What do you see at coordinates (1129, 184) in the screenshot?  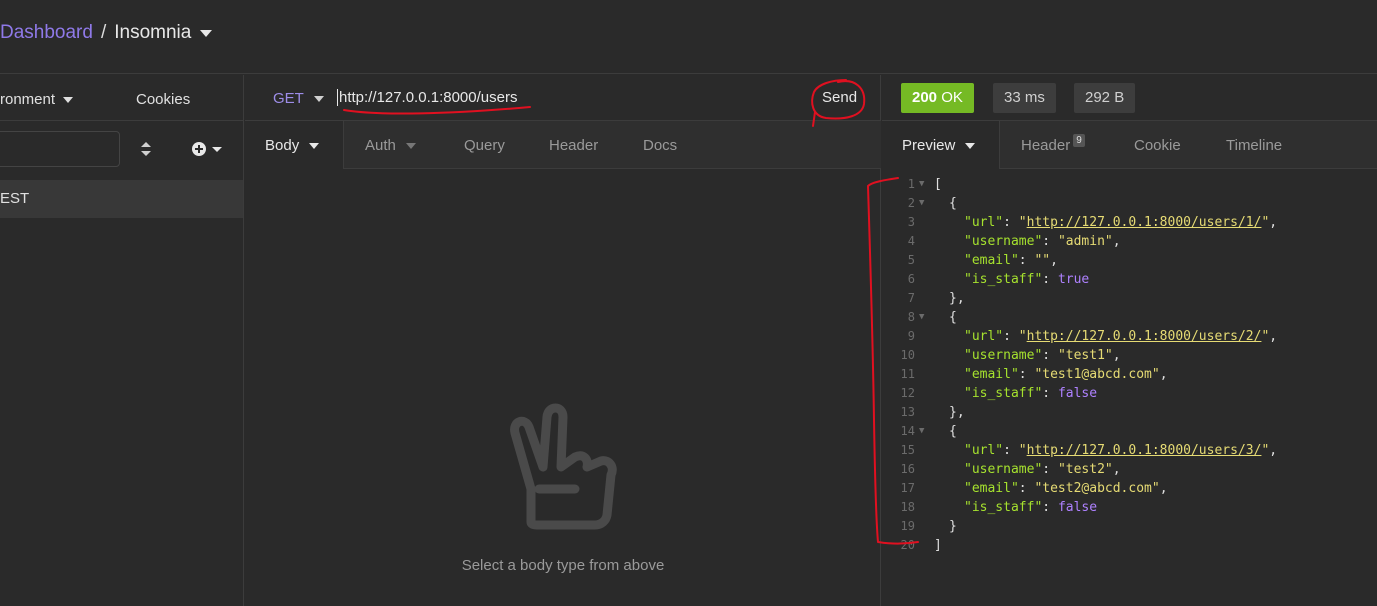 I see `code-line: 1 ▼ [` at bounding box center [1129, 184].